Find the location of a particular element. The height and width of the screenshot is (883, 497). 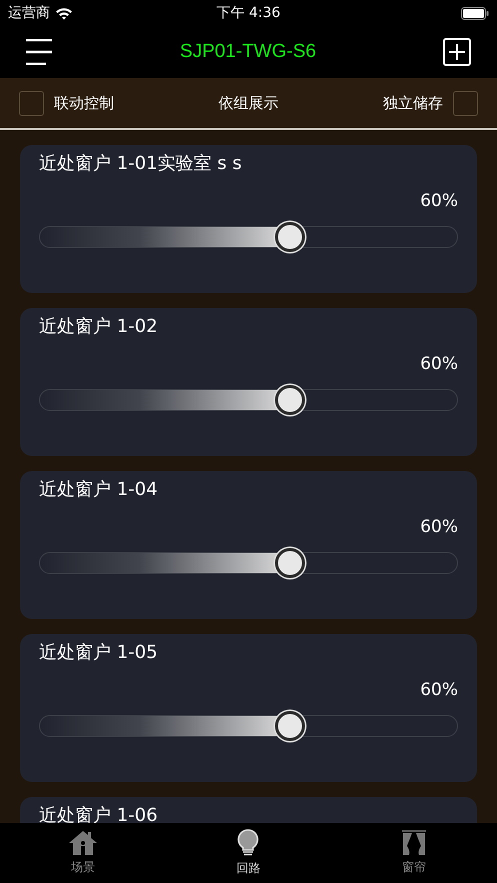

tab: 回路 is located at coordinates (248, 853).